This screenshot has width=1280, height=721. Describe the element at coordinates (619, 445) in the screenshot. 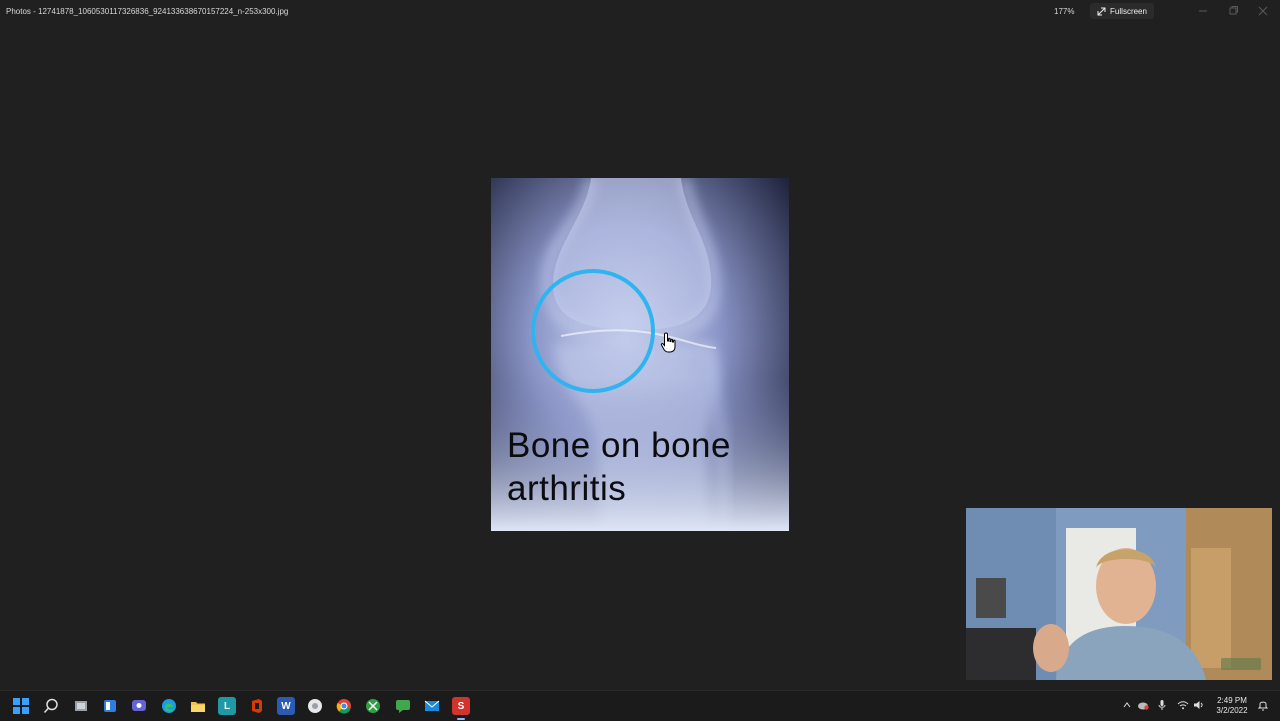

I see `caption-line-1: Bone on bone` at that location.